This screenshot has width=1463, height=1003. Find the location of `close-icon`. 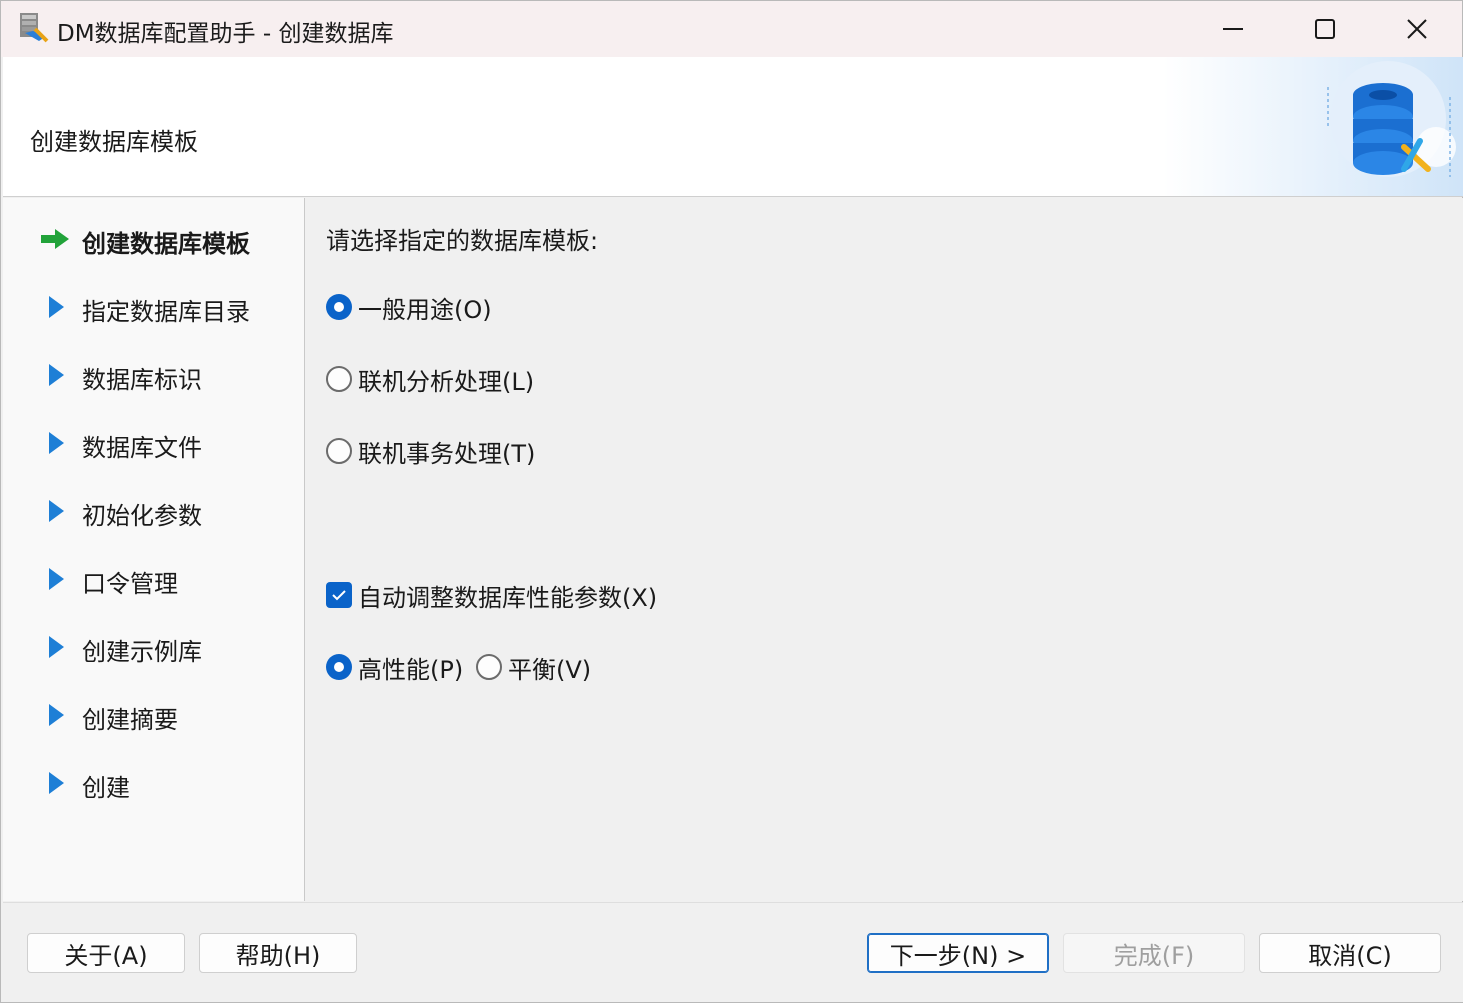

close-icon is located at coordinates (1417, 29).